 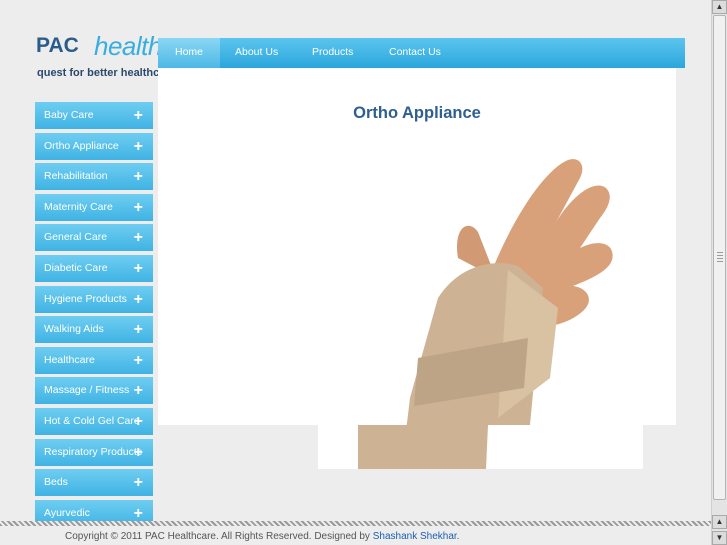 What do you see at coordinates (78, 206) in the screenshot?
I see `sidebar-item-label: Maternity Care` at bounding box center [78, 206].